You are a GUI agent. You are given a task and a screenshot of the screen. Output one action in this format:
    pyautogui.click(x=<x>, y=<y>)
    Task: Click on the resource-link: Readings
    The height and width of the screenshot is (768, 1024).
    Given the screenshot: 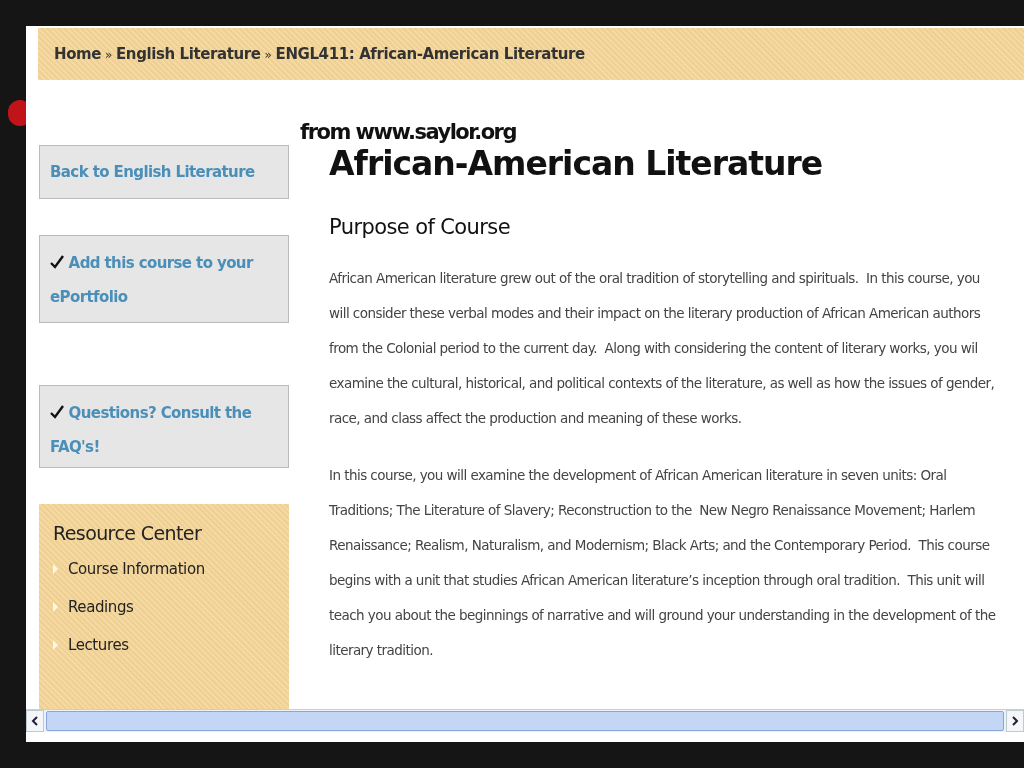 What is the action you would take?
    pyautogui.click(x=101, y=606)
    